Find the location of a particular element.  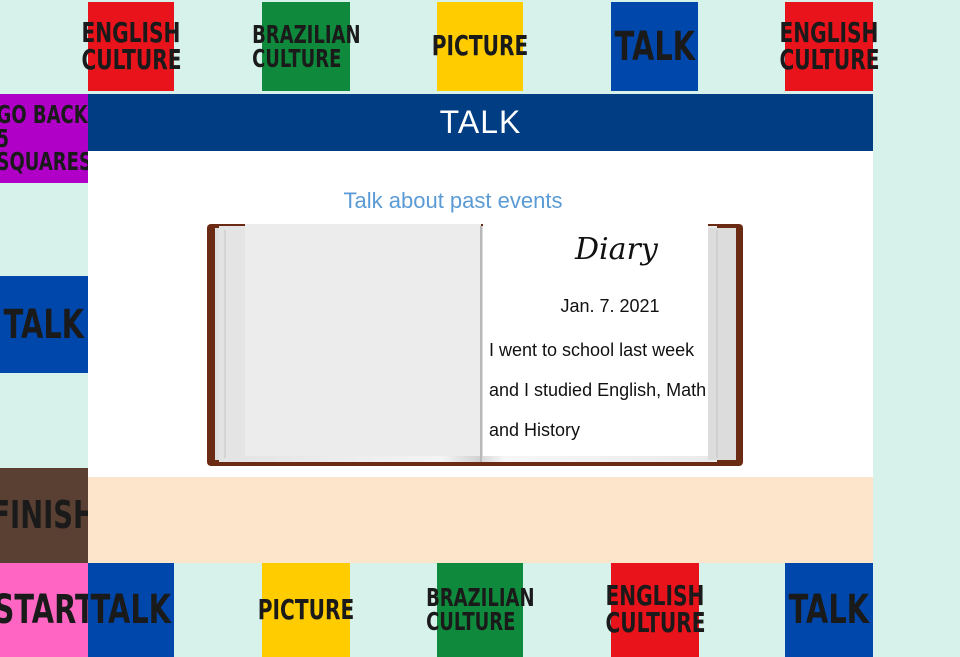

square-top-1: ENGLISH CULTURE is located at coordinates (131, 46).